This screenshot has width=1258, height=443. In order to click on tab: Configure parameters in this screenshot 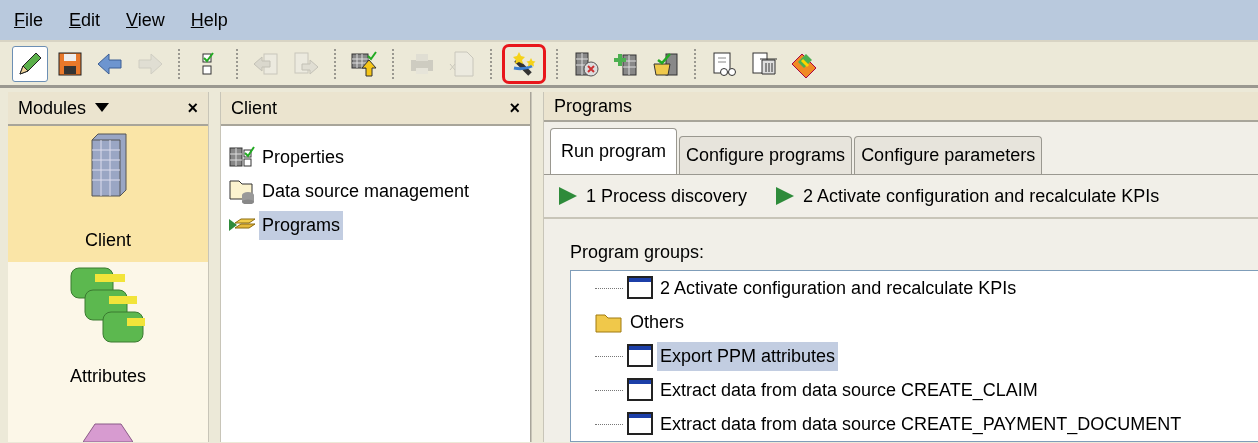, I will do `click(948, 155)`.